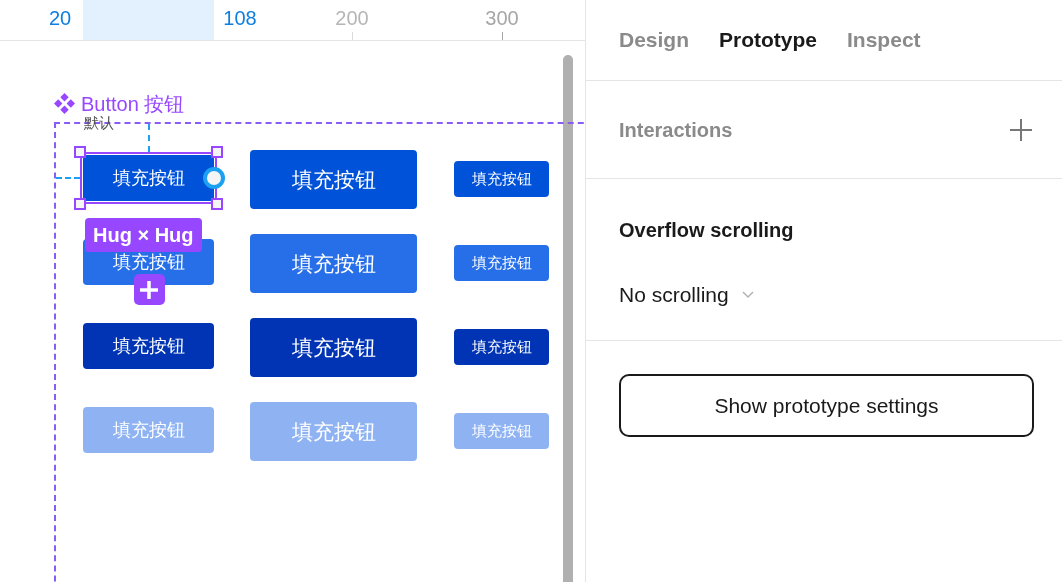  I want to click on panel-tab: Inspect, so click(884, 40).